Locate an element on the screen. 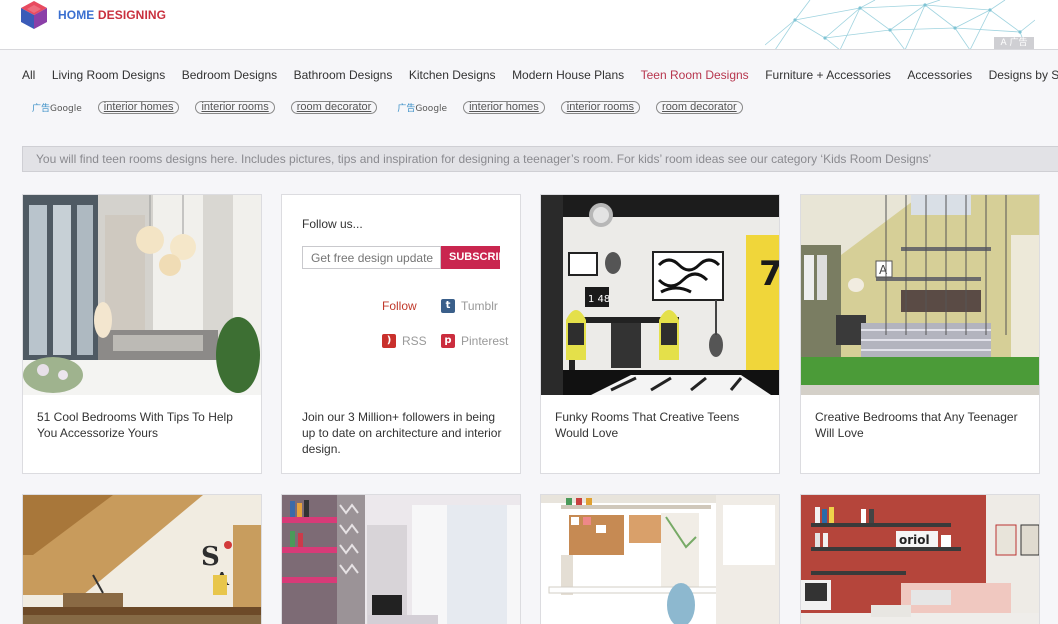 Image resolution: width=1058 pixels, height=624 pixels. nav-bathroom: Bathroom Designs is located at coordinates (343, 75).